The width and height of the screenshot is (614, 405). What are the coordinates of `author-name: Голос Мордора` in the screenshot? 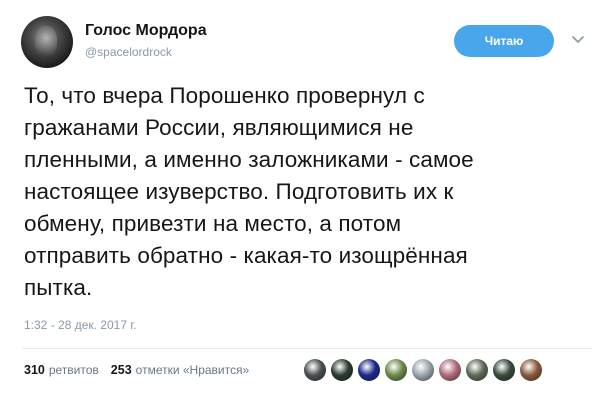 It's located at (146, 31).